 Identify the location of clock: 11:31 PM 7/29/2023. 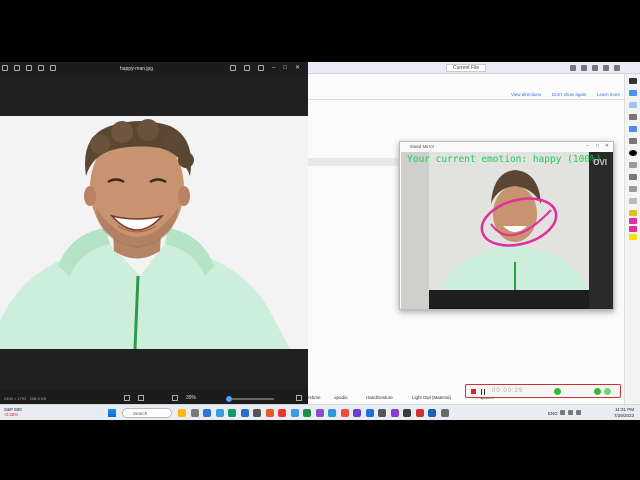
(624, 412).